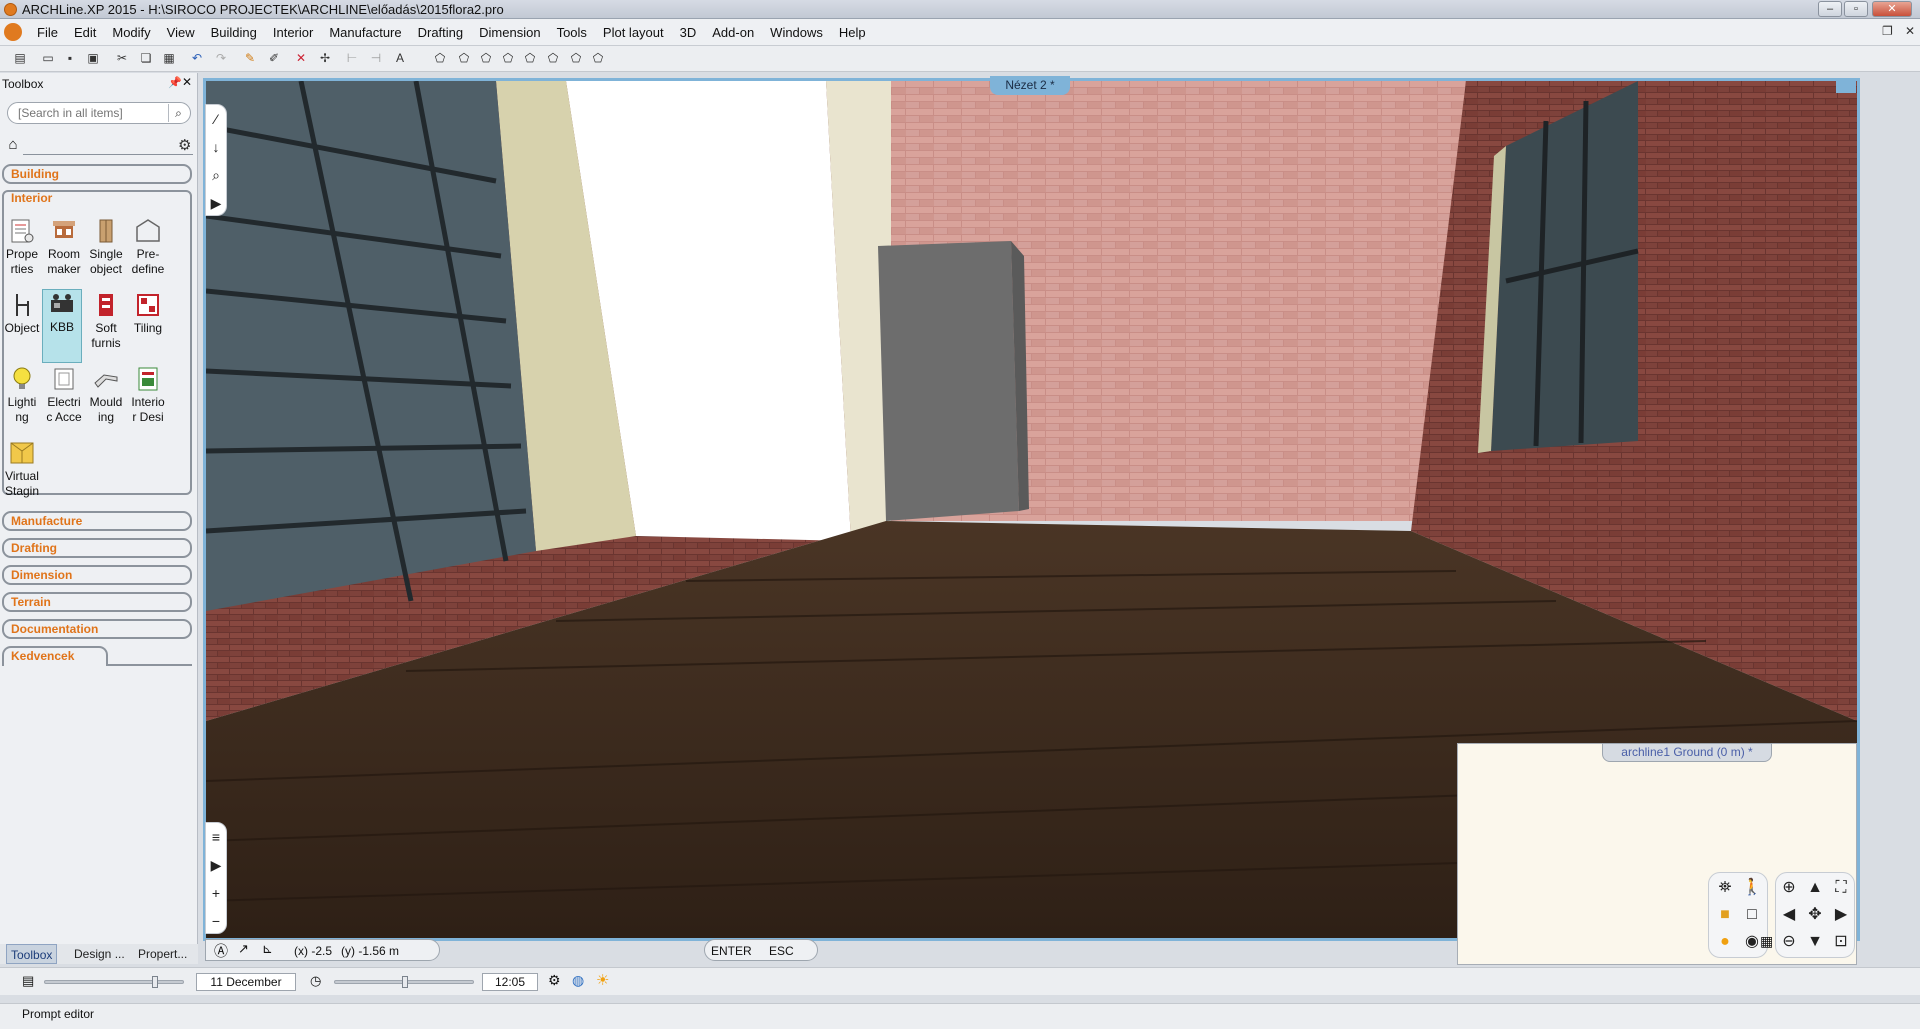 This screenshot has height=1029, width=1920. I want to click on view-3d-icon-6: ⬠, so click(553, 58).